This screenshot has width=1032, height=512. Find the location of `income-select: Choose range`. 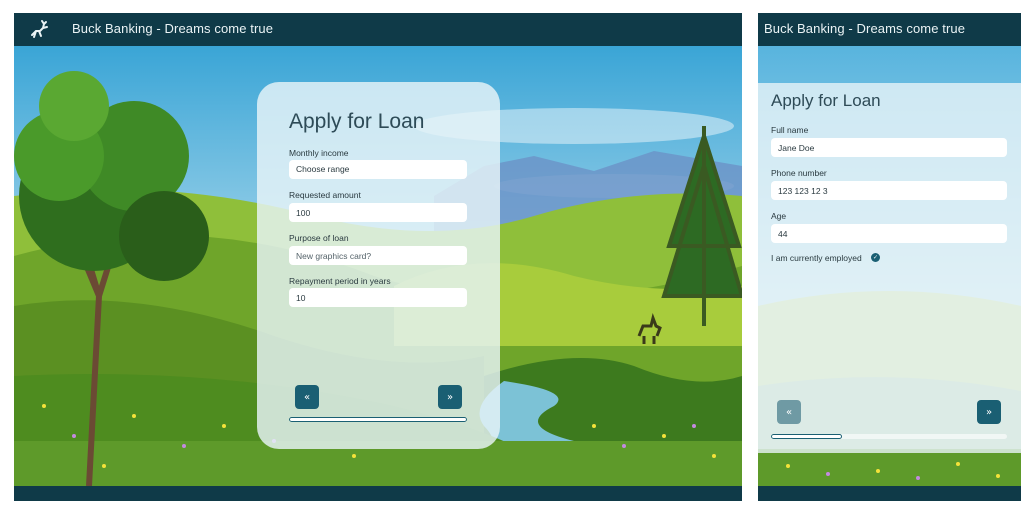

income-select: Choose range is located at coordinates (378, 169).